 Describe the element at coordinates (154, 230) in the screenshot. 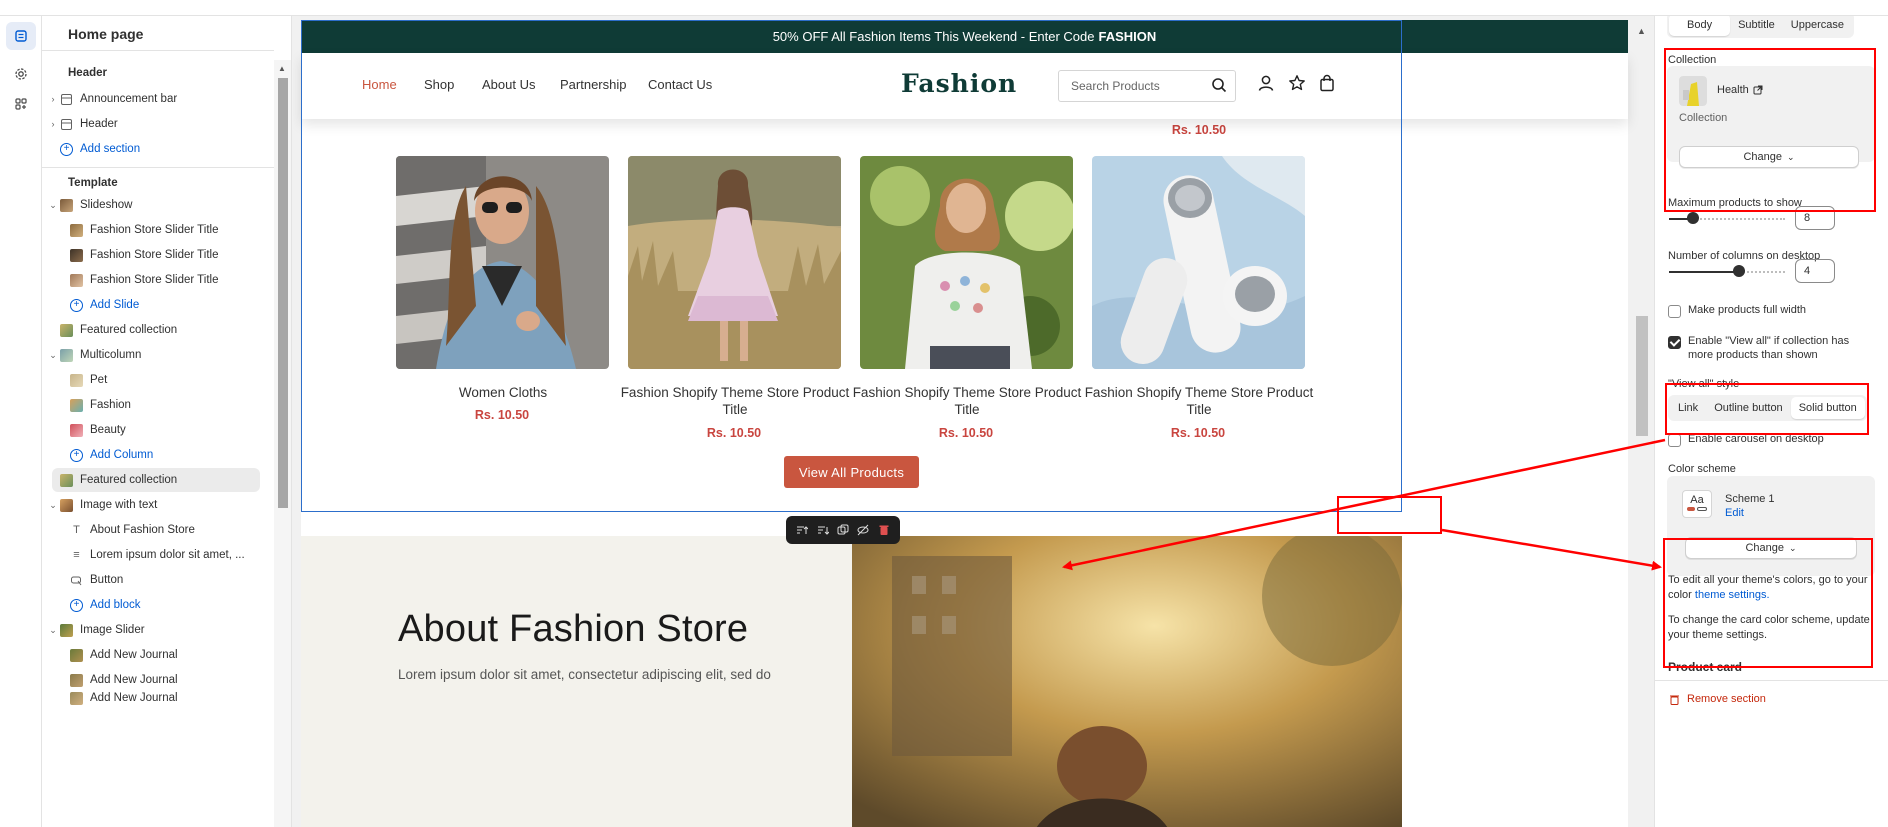

I see `sidebar-item-label: Fashion Store Slider Title` at that location.